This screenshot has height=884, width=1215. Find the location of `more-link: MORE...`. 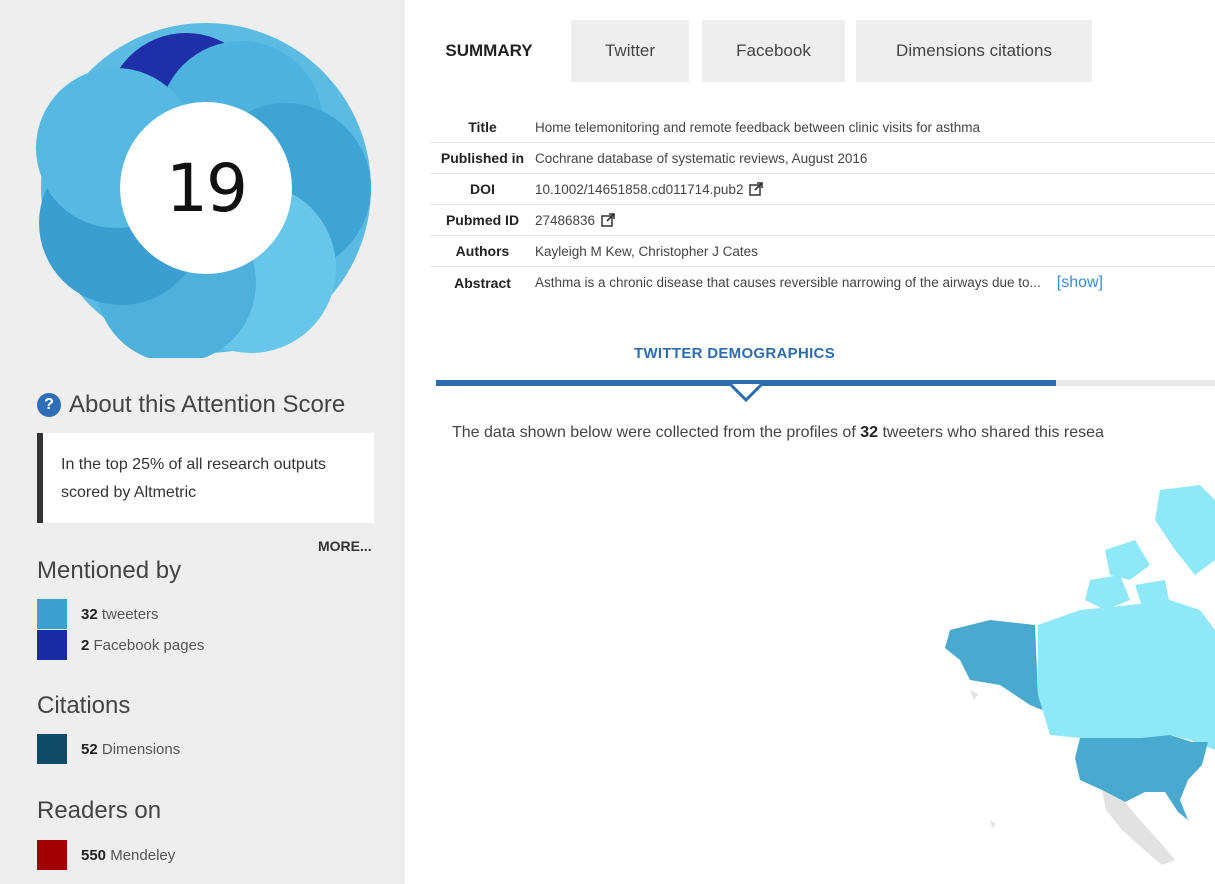

more-link: MORE... is located at coordinates (345, 546).